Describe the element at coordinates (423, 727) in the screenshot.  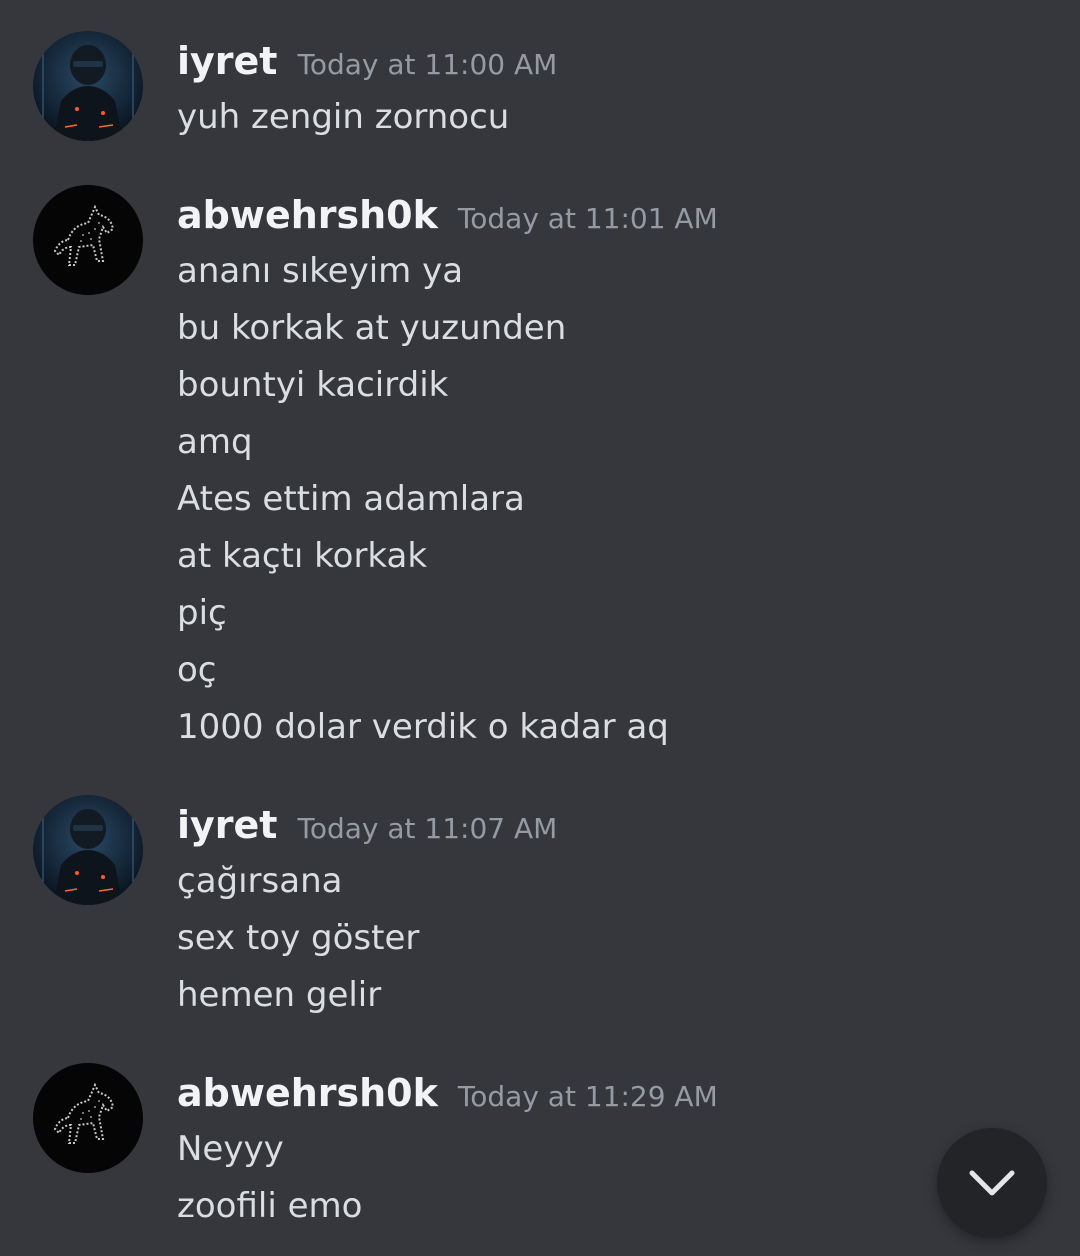
I see `message-line: 1000 dolar verdik o kadar aq` at that location.